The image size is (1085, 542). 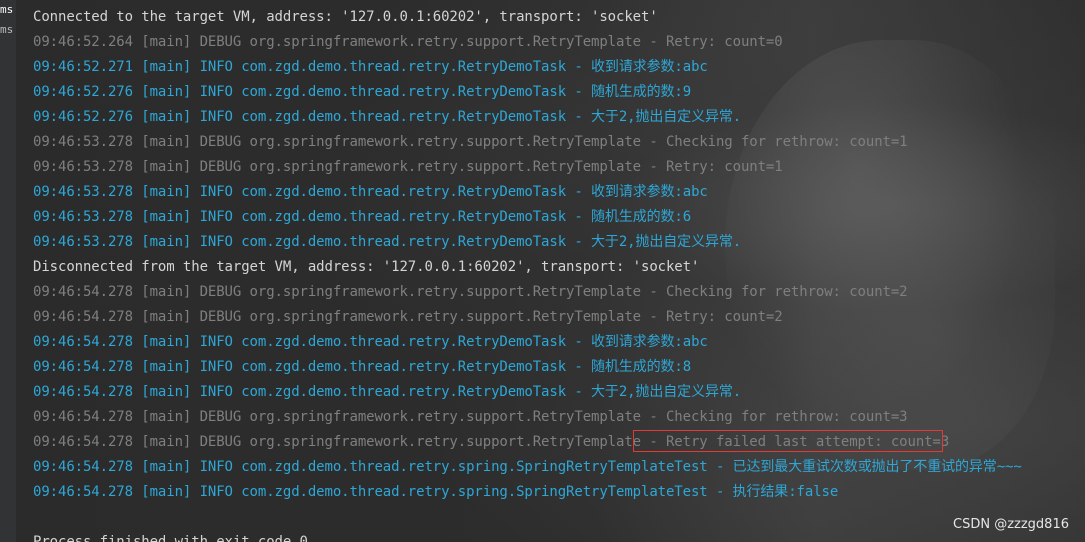 I want to click on csdn-watermark: CSDN @zzzgd816, so click(x=1011, y=524).